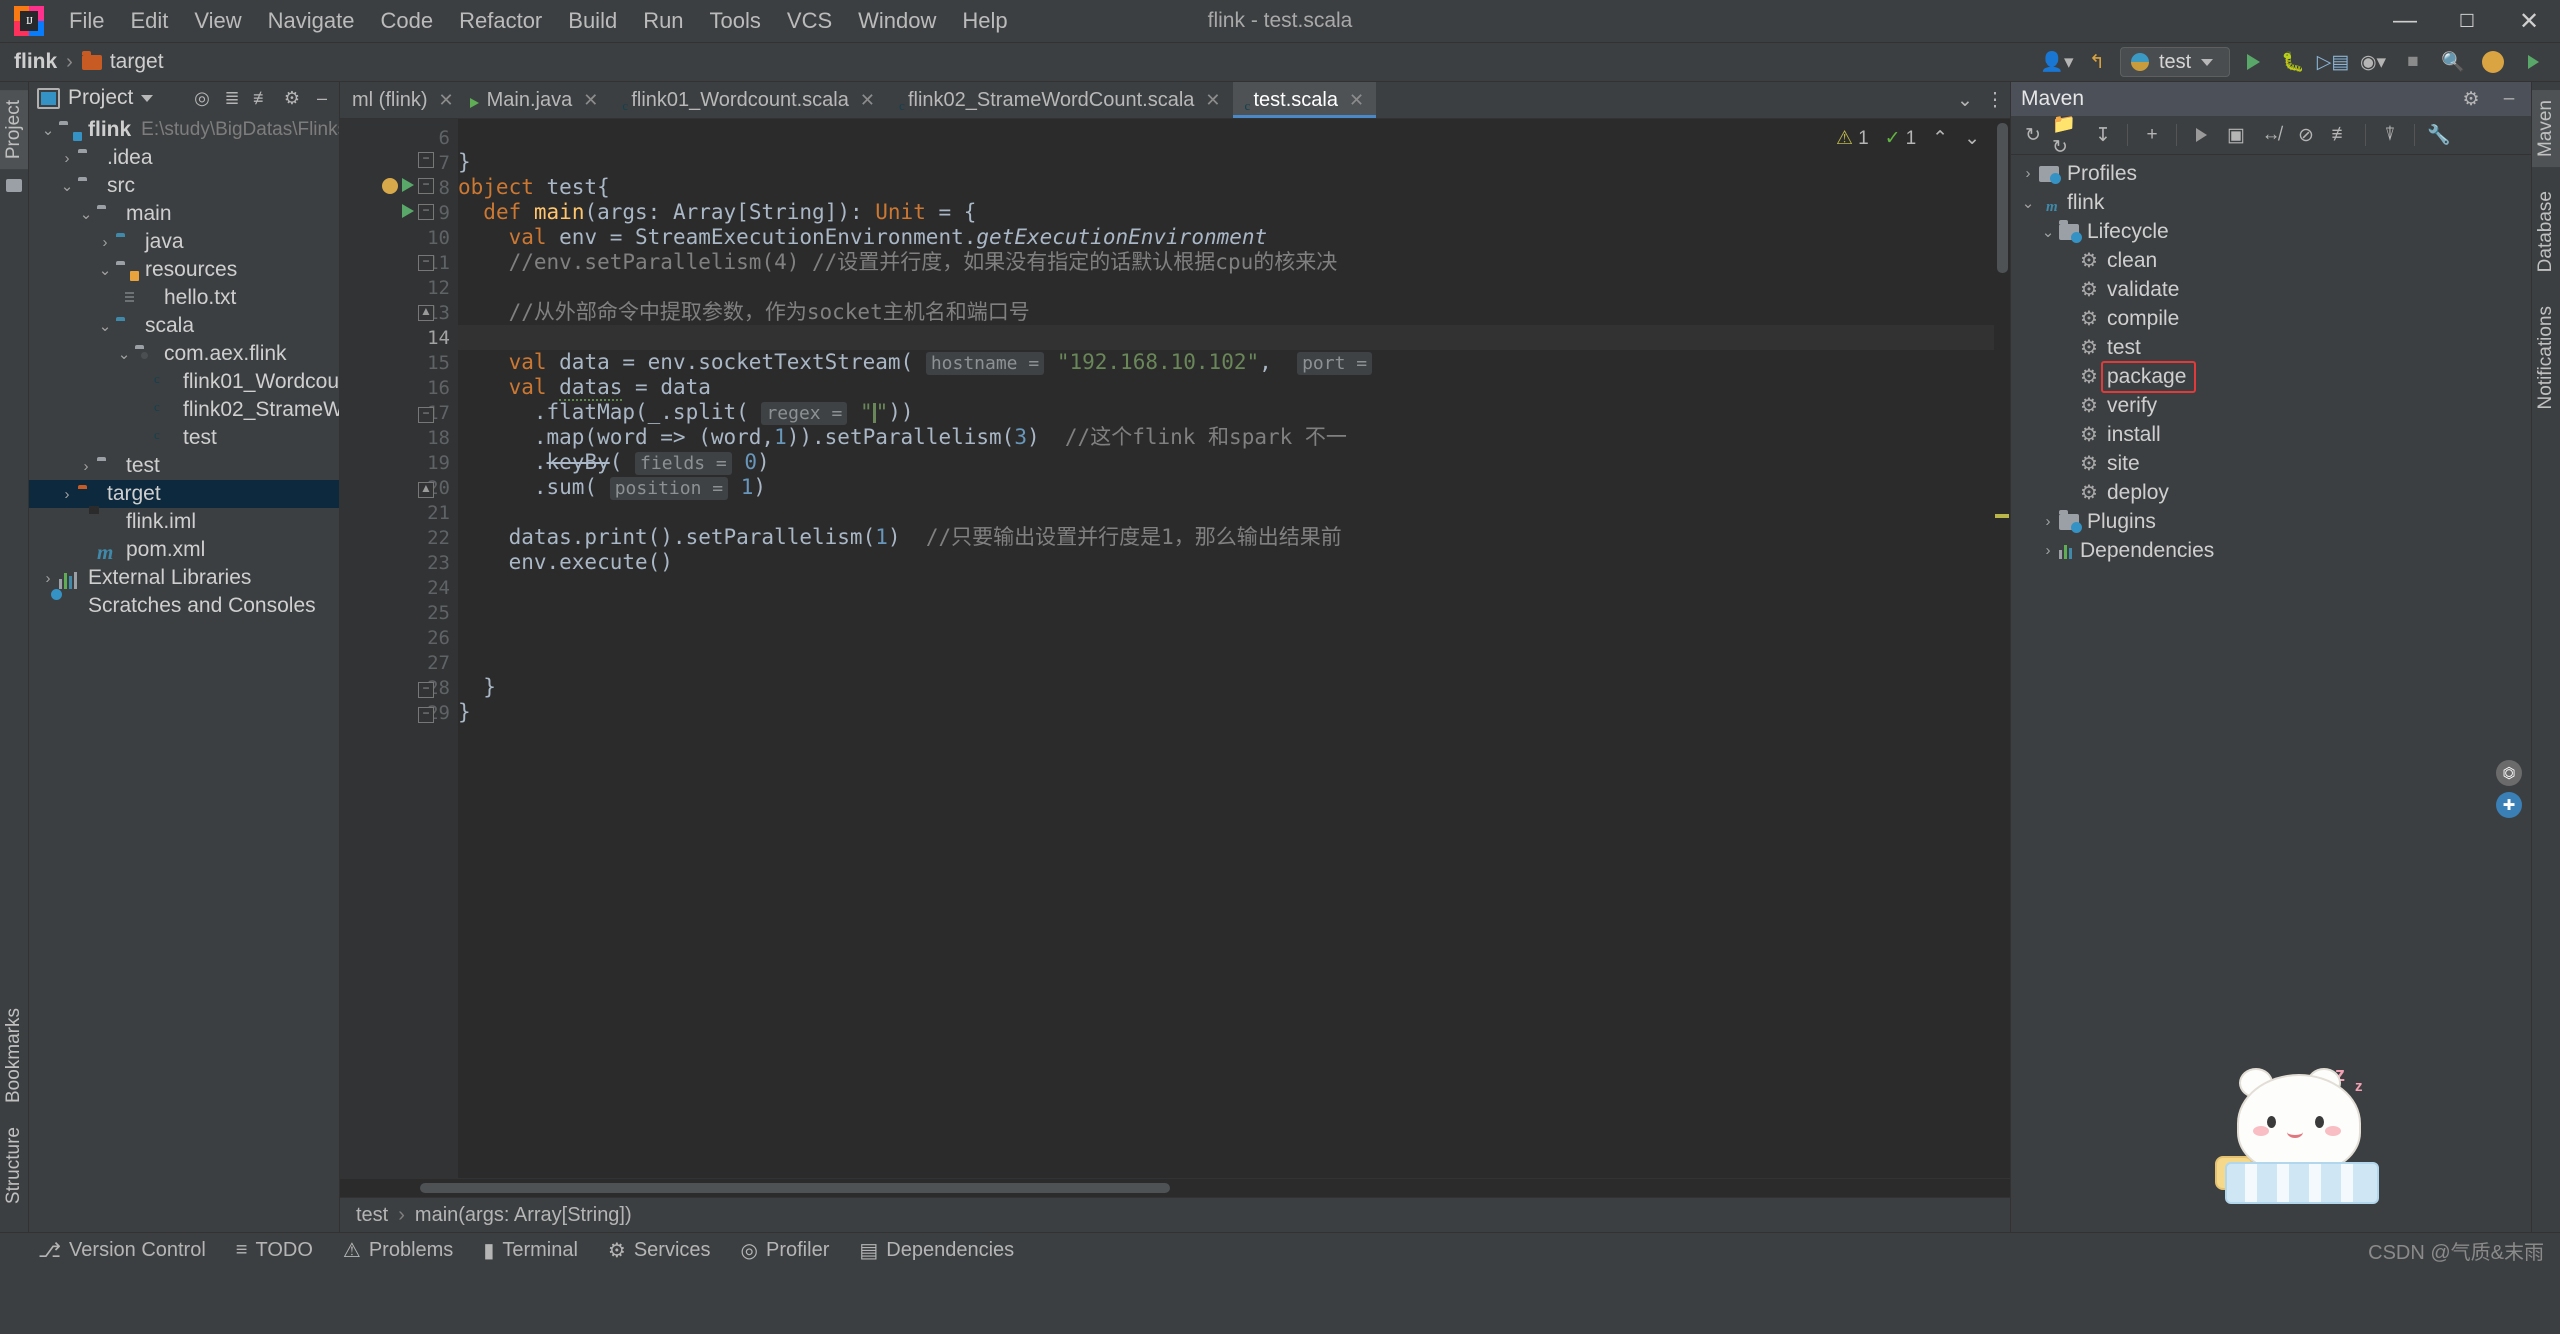 This screenshot has width=2560, height=1334. What do you see at coordinates (184, 242) in the screenshot?
I see `tree-item-java: › java` at bounding box center [184, 242].